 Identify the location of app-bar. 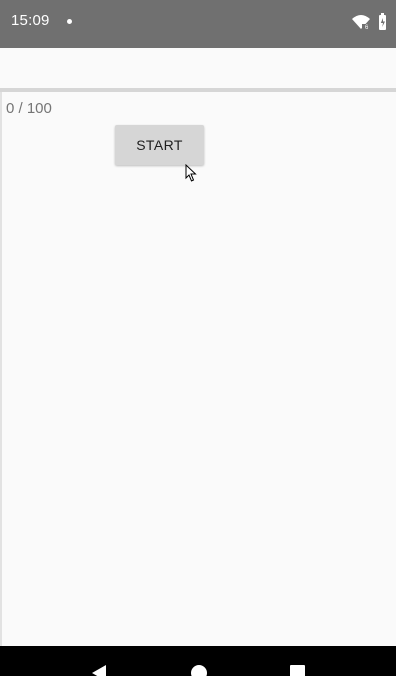
(198, 68).